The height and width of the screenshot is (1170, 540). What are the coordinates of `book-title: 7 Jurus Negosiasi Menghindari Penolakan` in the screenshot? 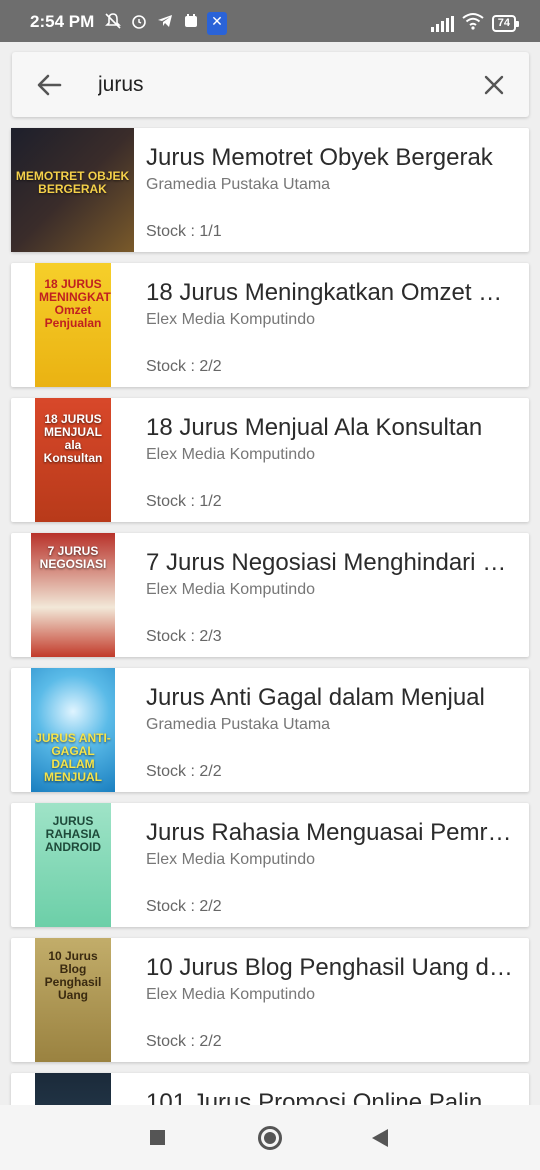 It's located at (332, 562).